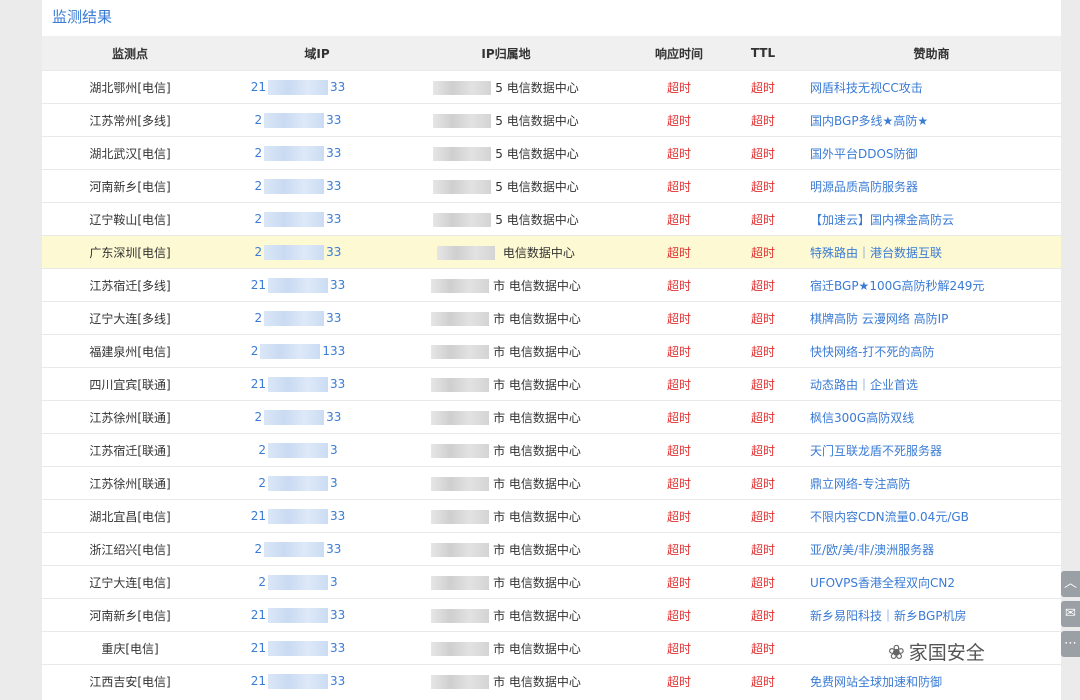  What do you see at coordinates (931, 318) in the screenshot?
I see `sponsor-link: 棋牌高防 云漫网络 高防IP` at bounding box center [931, 318].